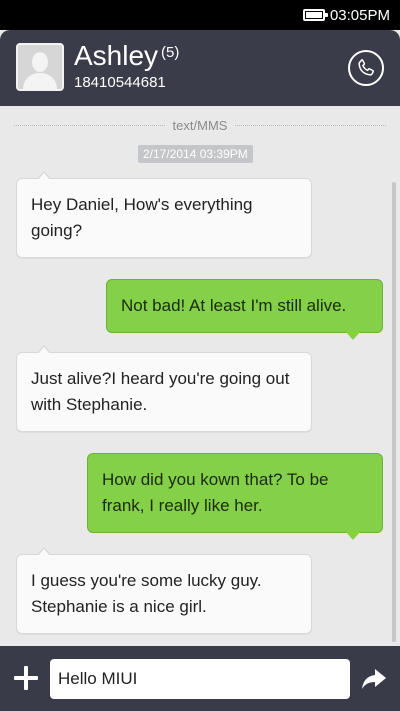  I want to click on outgoing-message-bubble: Not bad! At least I'm still alive., so click(244, 309).